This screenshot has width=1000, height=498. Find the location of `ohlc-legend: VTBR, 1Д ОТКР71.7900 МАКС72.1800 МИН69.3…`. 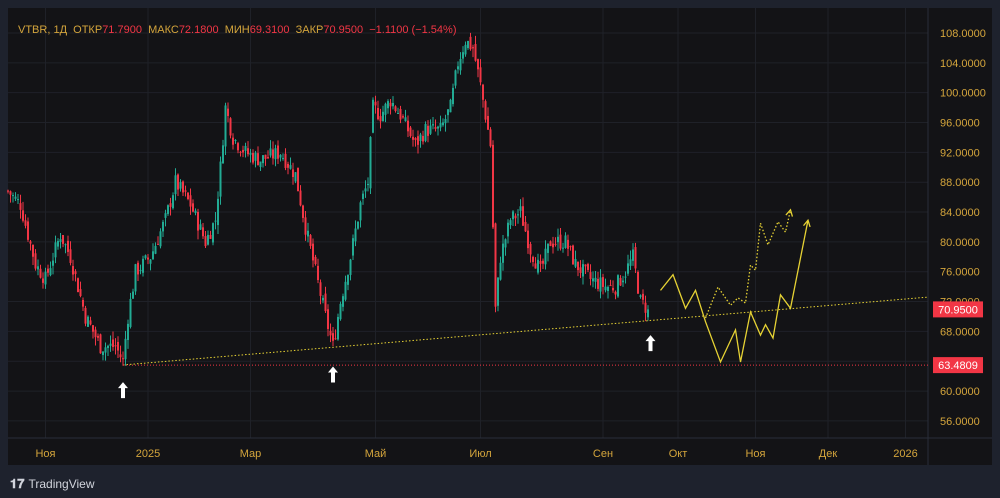

ohlc-legend: VTBR, 1Д ОТКР71.7900 МАКС72.1800 МИН69.3… is located at coordinates (237, 30).